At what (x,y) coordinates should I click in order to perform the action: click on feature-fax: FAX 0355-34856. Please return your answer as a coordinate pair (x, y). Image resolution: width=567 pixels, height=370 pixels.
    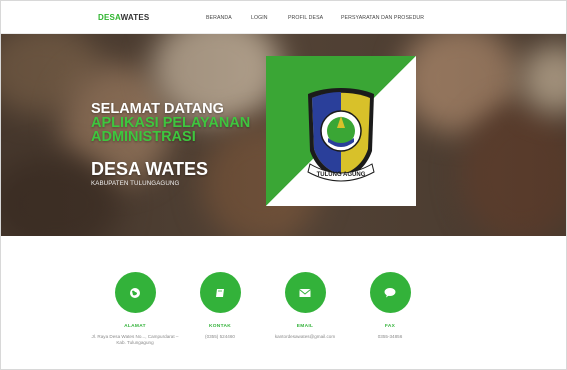
    Looking at the image, I should click on (390, 306).